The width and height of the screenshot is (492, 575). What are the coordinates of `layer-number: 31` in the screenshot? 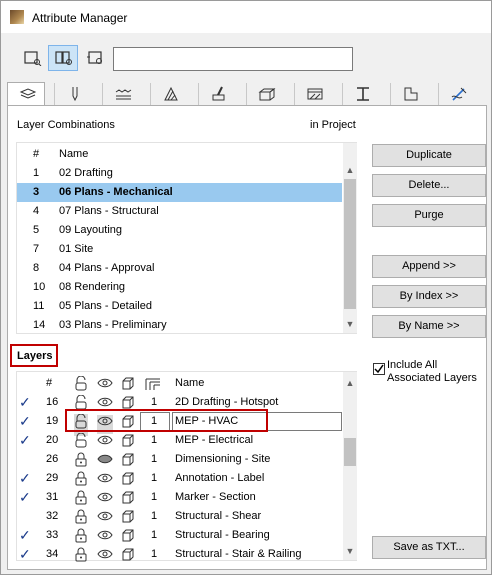 It's located at (52, 497).